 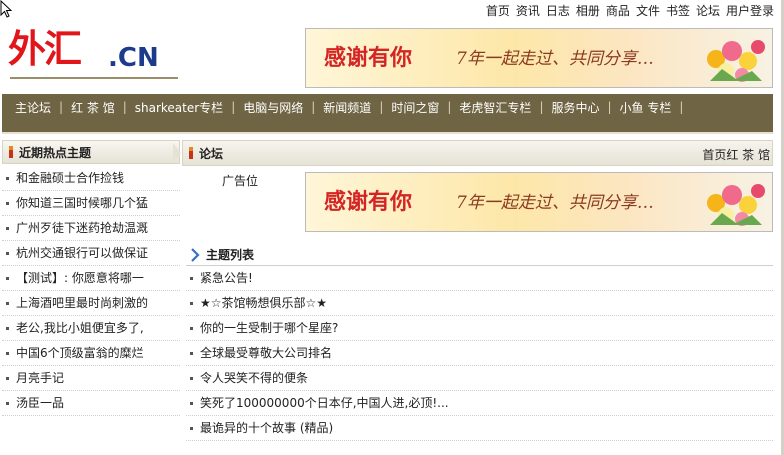 What do you see at coordinates (91, 203) in the screenshot?
I see `hot-topic-item: 你知道三国时候哪几个猛` at bounding box center [91, 203].